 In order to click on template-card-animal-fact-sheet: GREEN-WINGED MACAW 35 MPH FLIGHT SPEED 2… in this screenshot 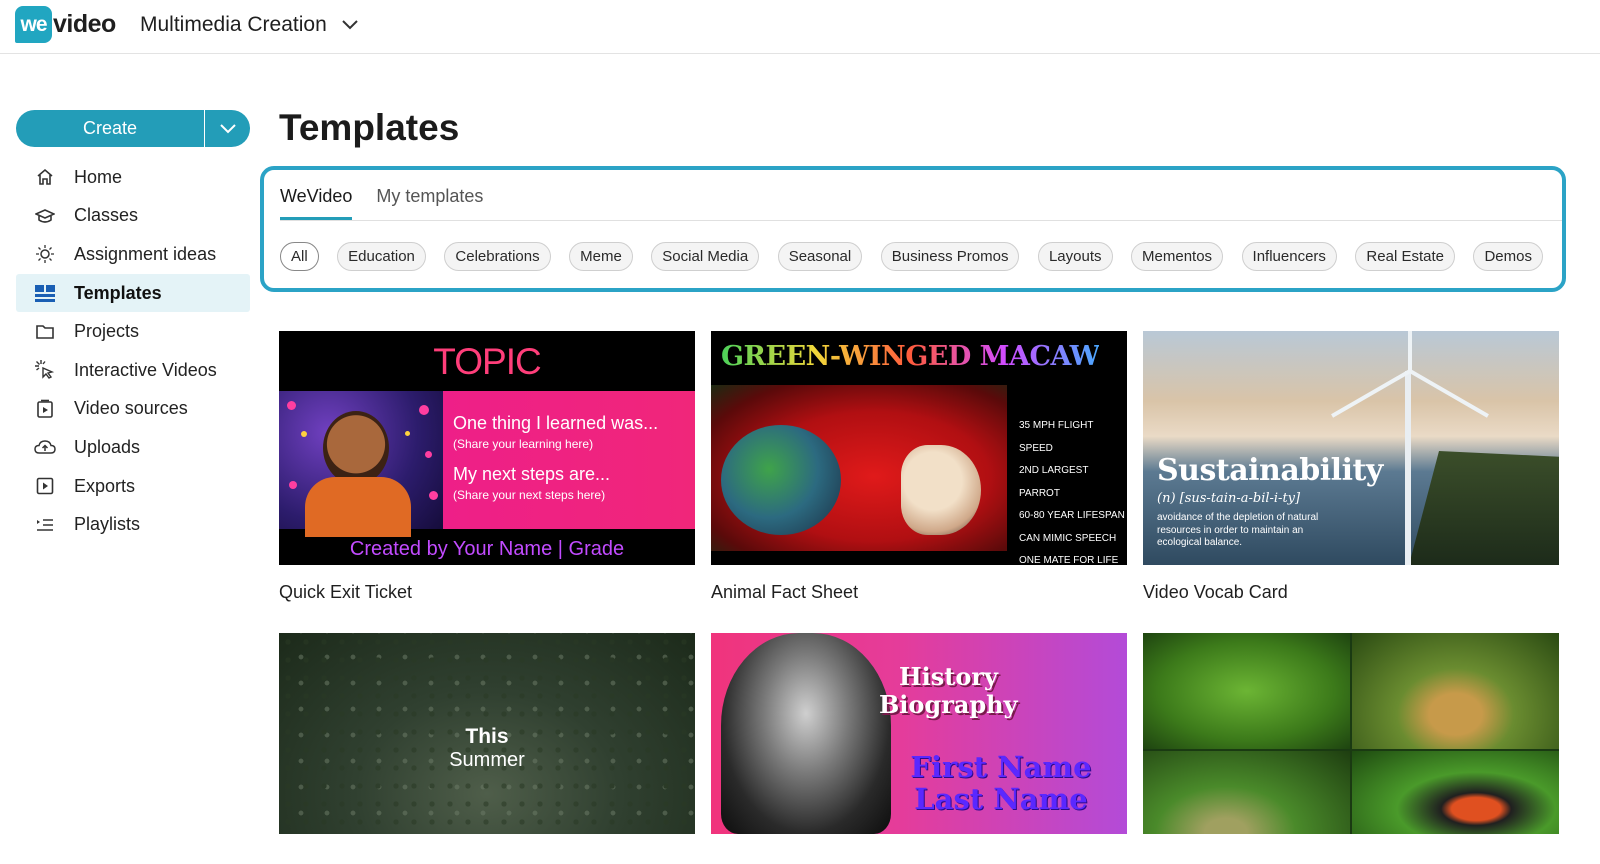, I will do `click(919, 467)`.